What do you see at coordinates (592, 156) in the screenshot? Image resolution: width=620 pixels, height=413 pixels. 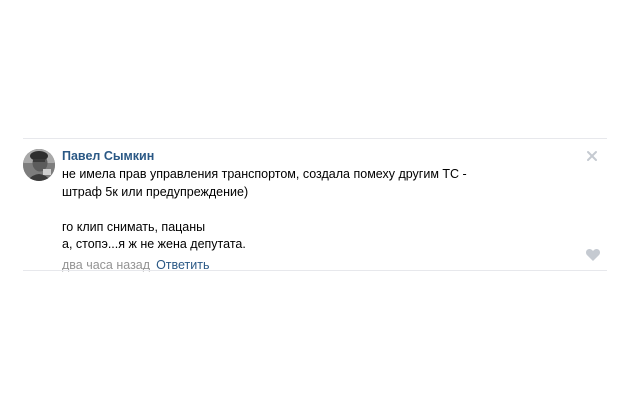 I see `close-icon` at bounding box center [592, 156].